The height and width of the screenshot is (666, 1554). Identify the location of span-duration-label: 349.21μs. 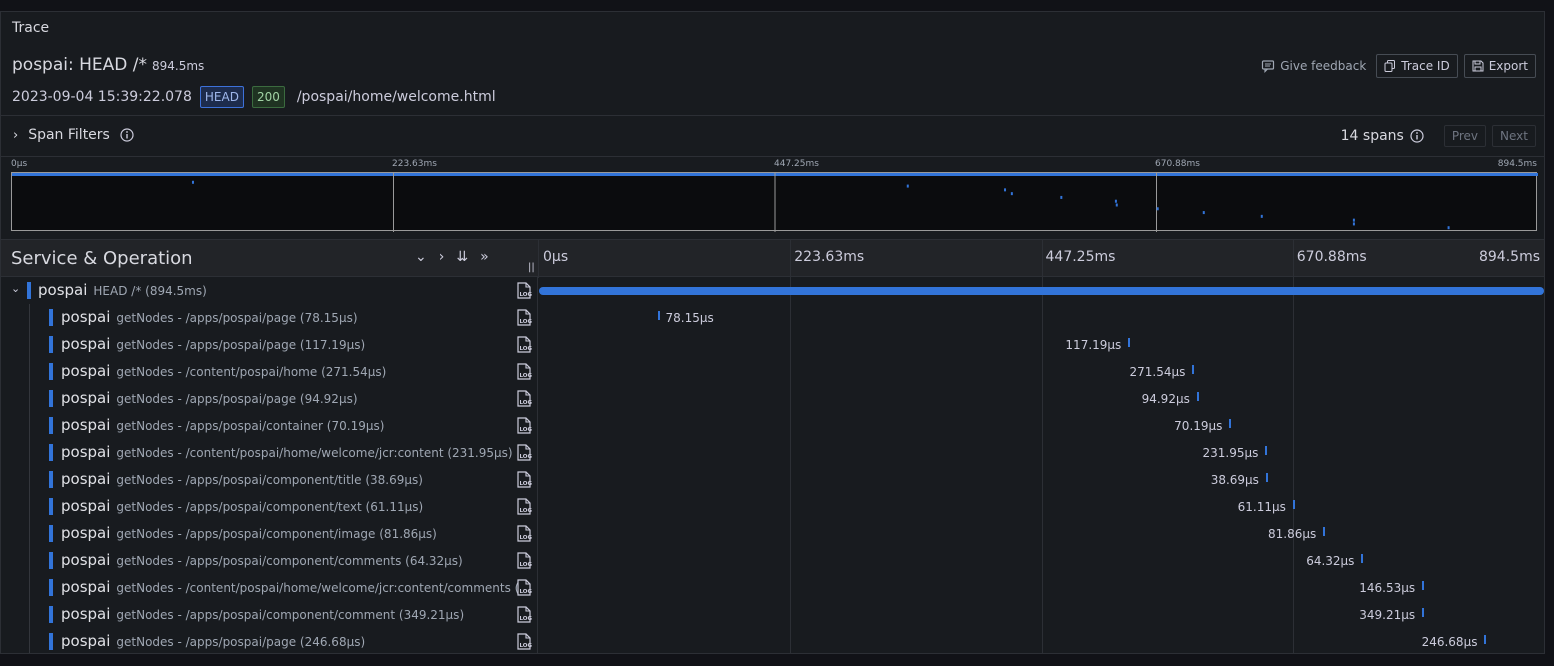
(1387, 615).